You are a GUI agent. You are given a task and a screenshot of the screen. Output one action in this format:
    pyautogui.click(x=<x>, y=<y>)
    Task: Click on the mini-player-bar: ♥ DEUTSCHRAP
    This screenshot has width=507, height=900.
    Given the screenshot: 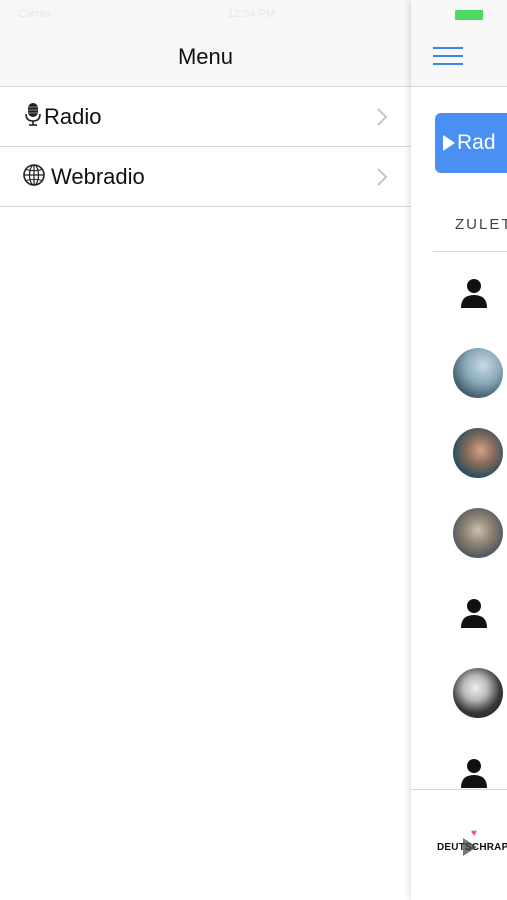 What is the action you would take?
    pyautogui.click(x=459, y=844)
    